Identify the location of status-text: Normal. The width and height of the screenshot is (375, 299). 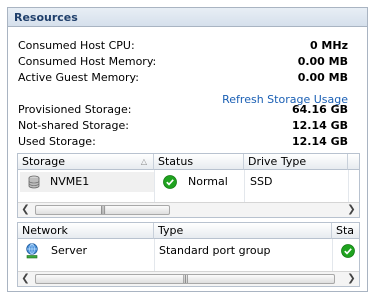
(208, 181).